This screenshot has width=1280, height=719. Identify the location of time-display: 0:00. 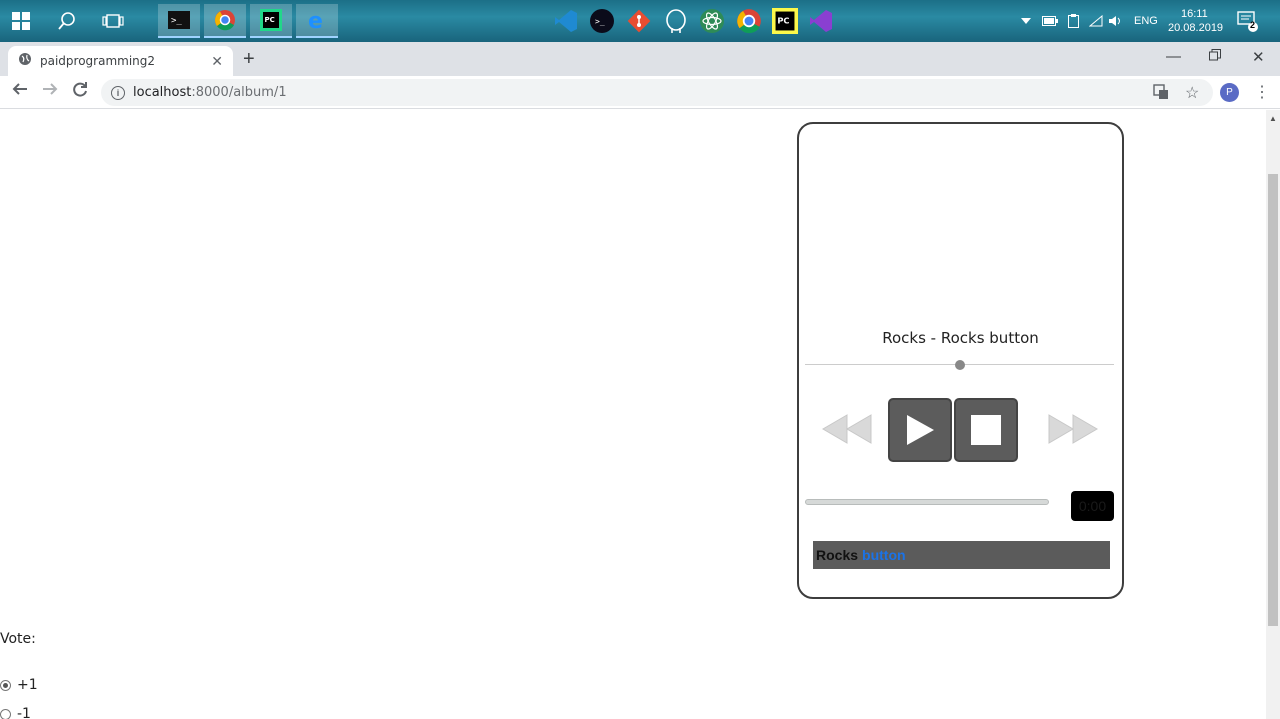
(1092, 506).